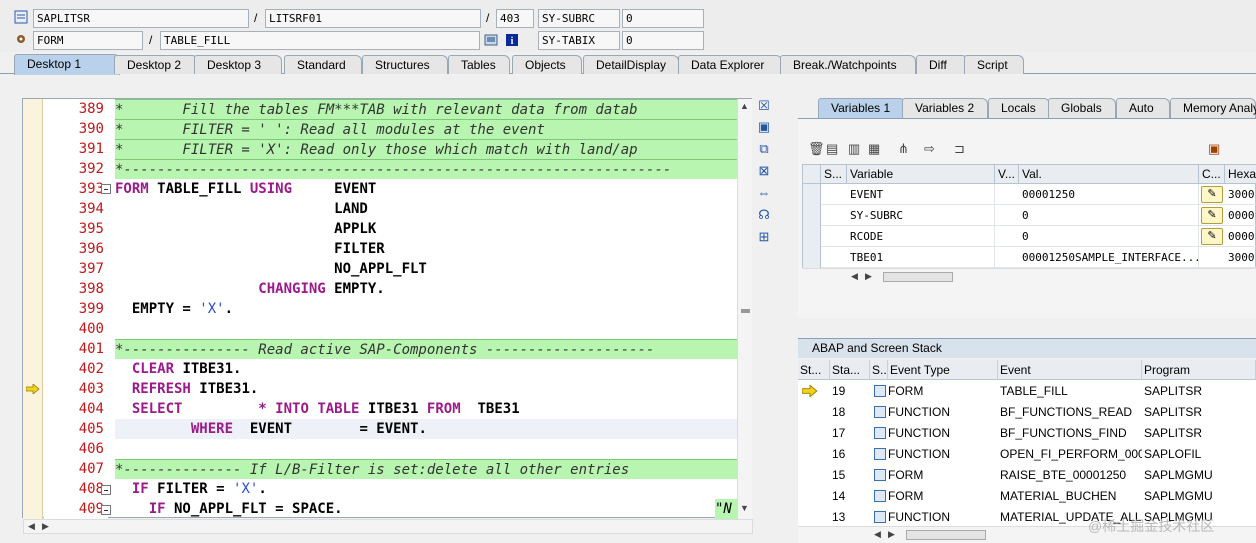 Image resolution: width=1256 pixels, height=543 pixels. I want to click on col-event-type: Event Type, so click(943, 370).